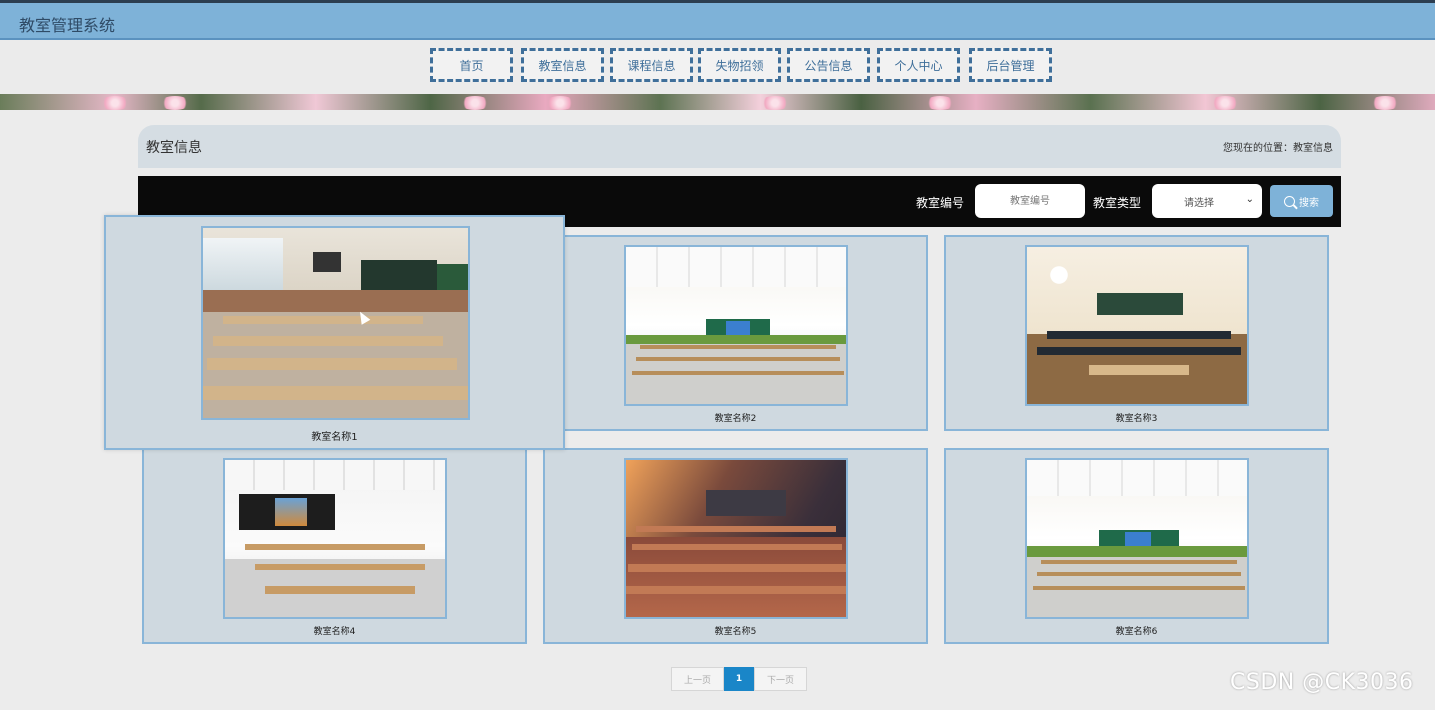  I want to click on page-1-button: 1, so click(739, 679).